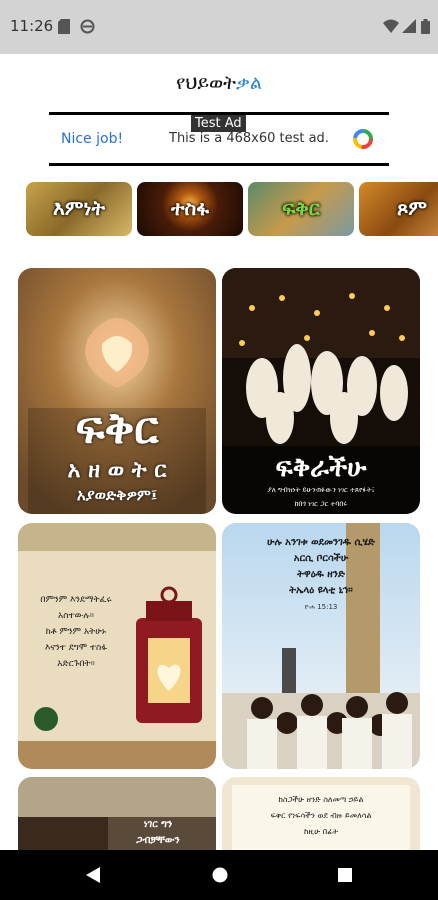 This screenshot has width=438, height=900. What do you see at coordinates (219, 27) in the screenshot?
I see `status-bar: 11:26` at bounding box center [219, 27].